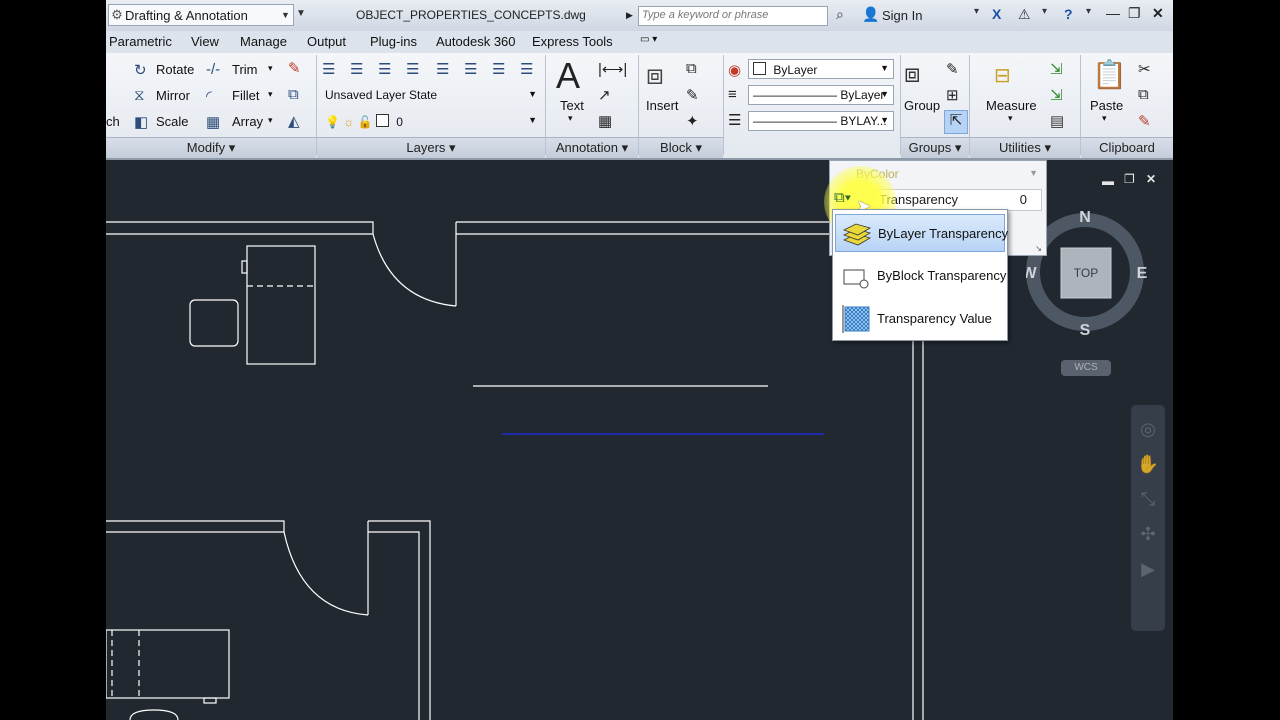 This screenshot has width=1280, height=720. Describe the element at coordinates (692, 95) in the screenshot. I see `edit-block-icon: ✎` at that location.